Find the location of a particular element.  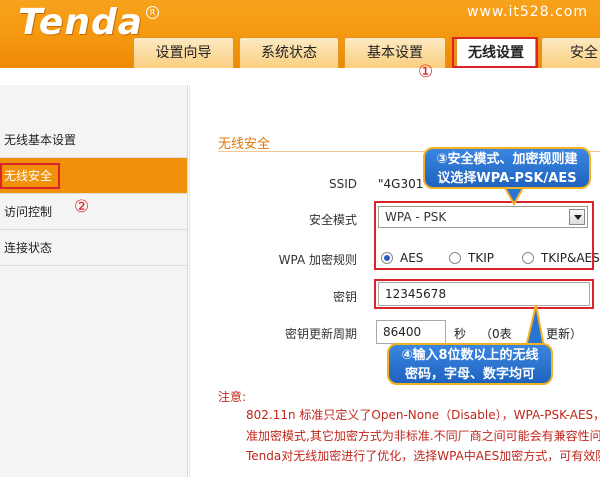

wireless-tab-highlight is located at coordinates (495, 52).